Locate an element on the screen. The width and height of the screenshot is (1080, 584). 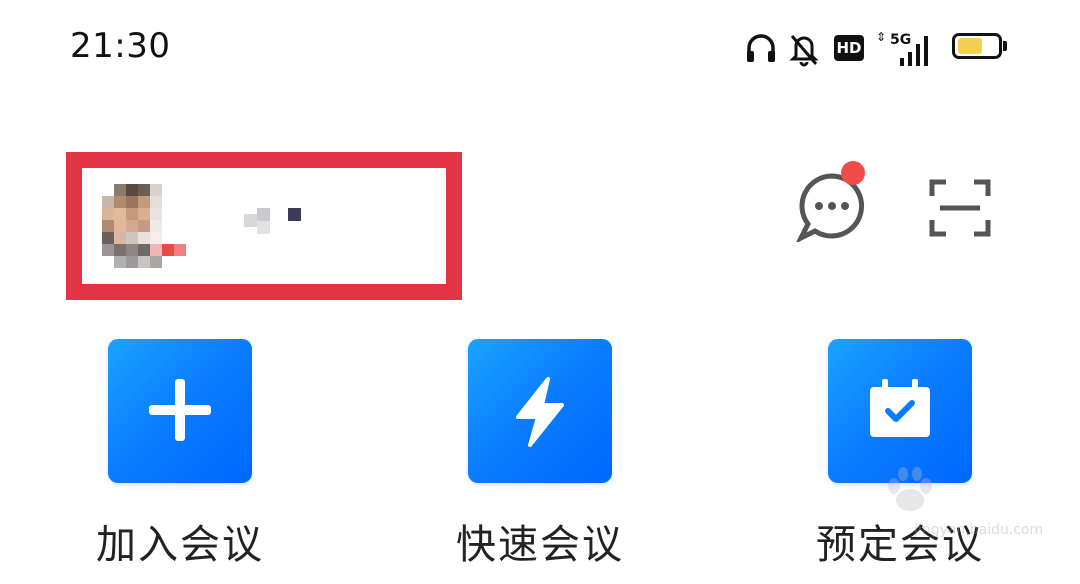
avatar is located at coordinates (144, 232).